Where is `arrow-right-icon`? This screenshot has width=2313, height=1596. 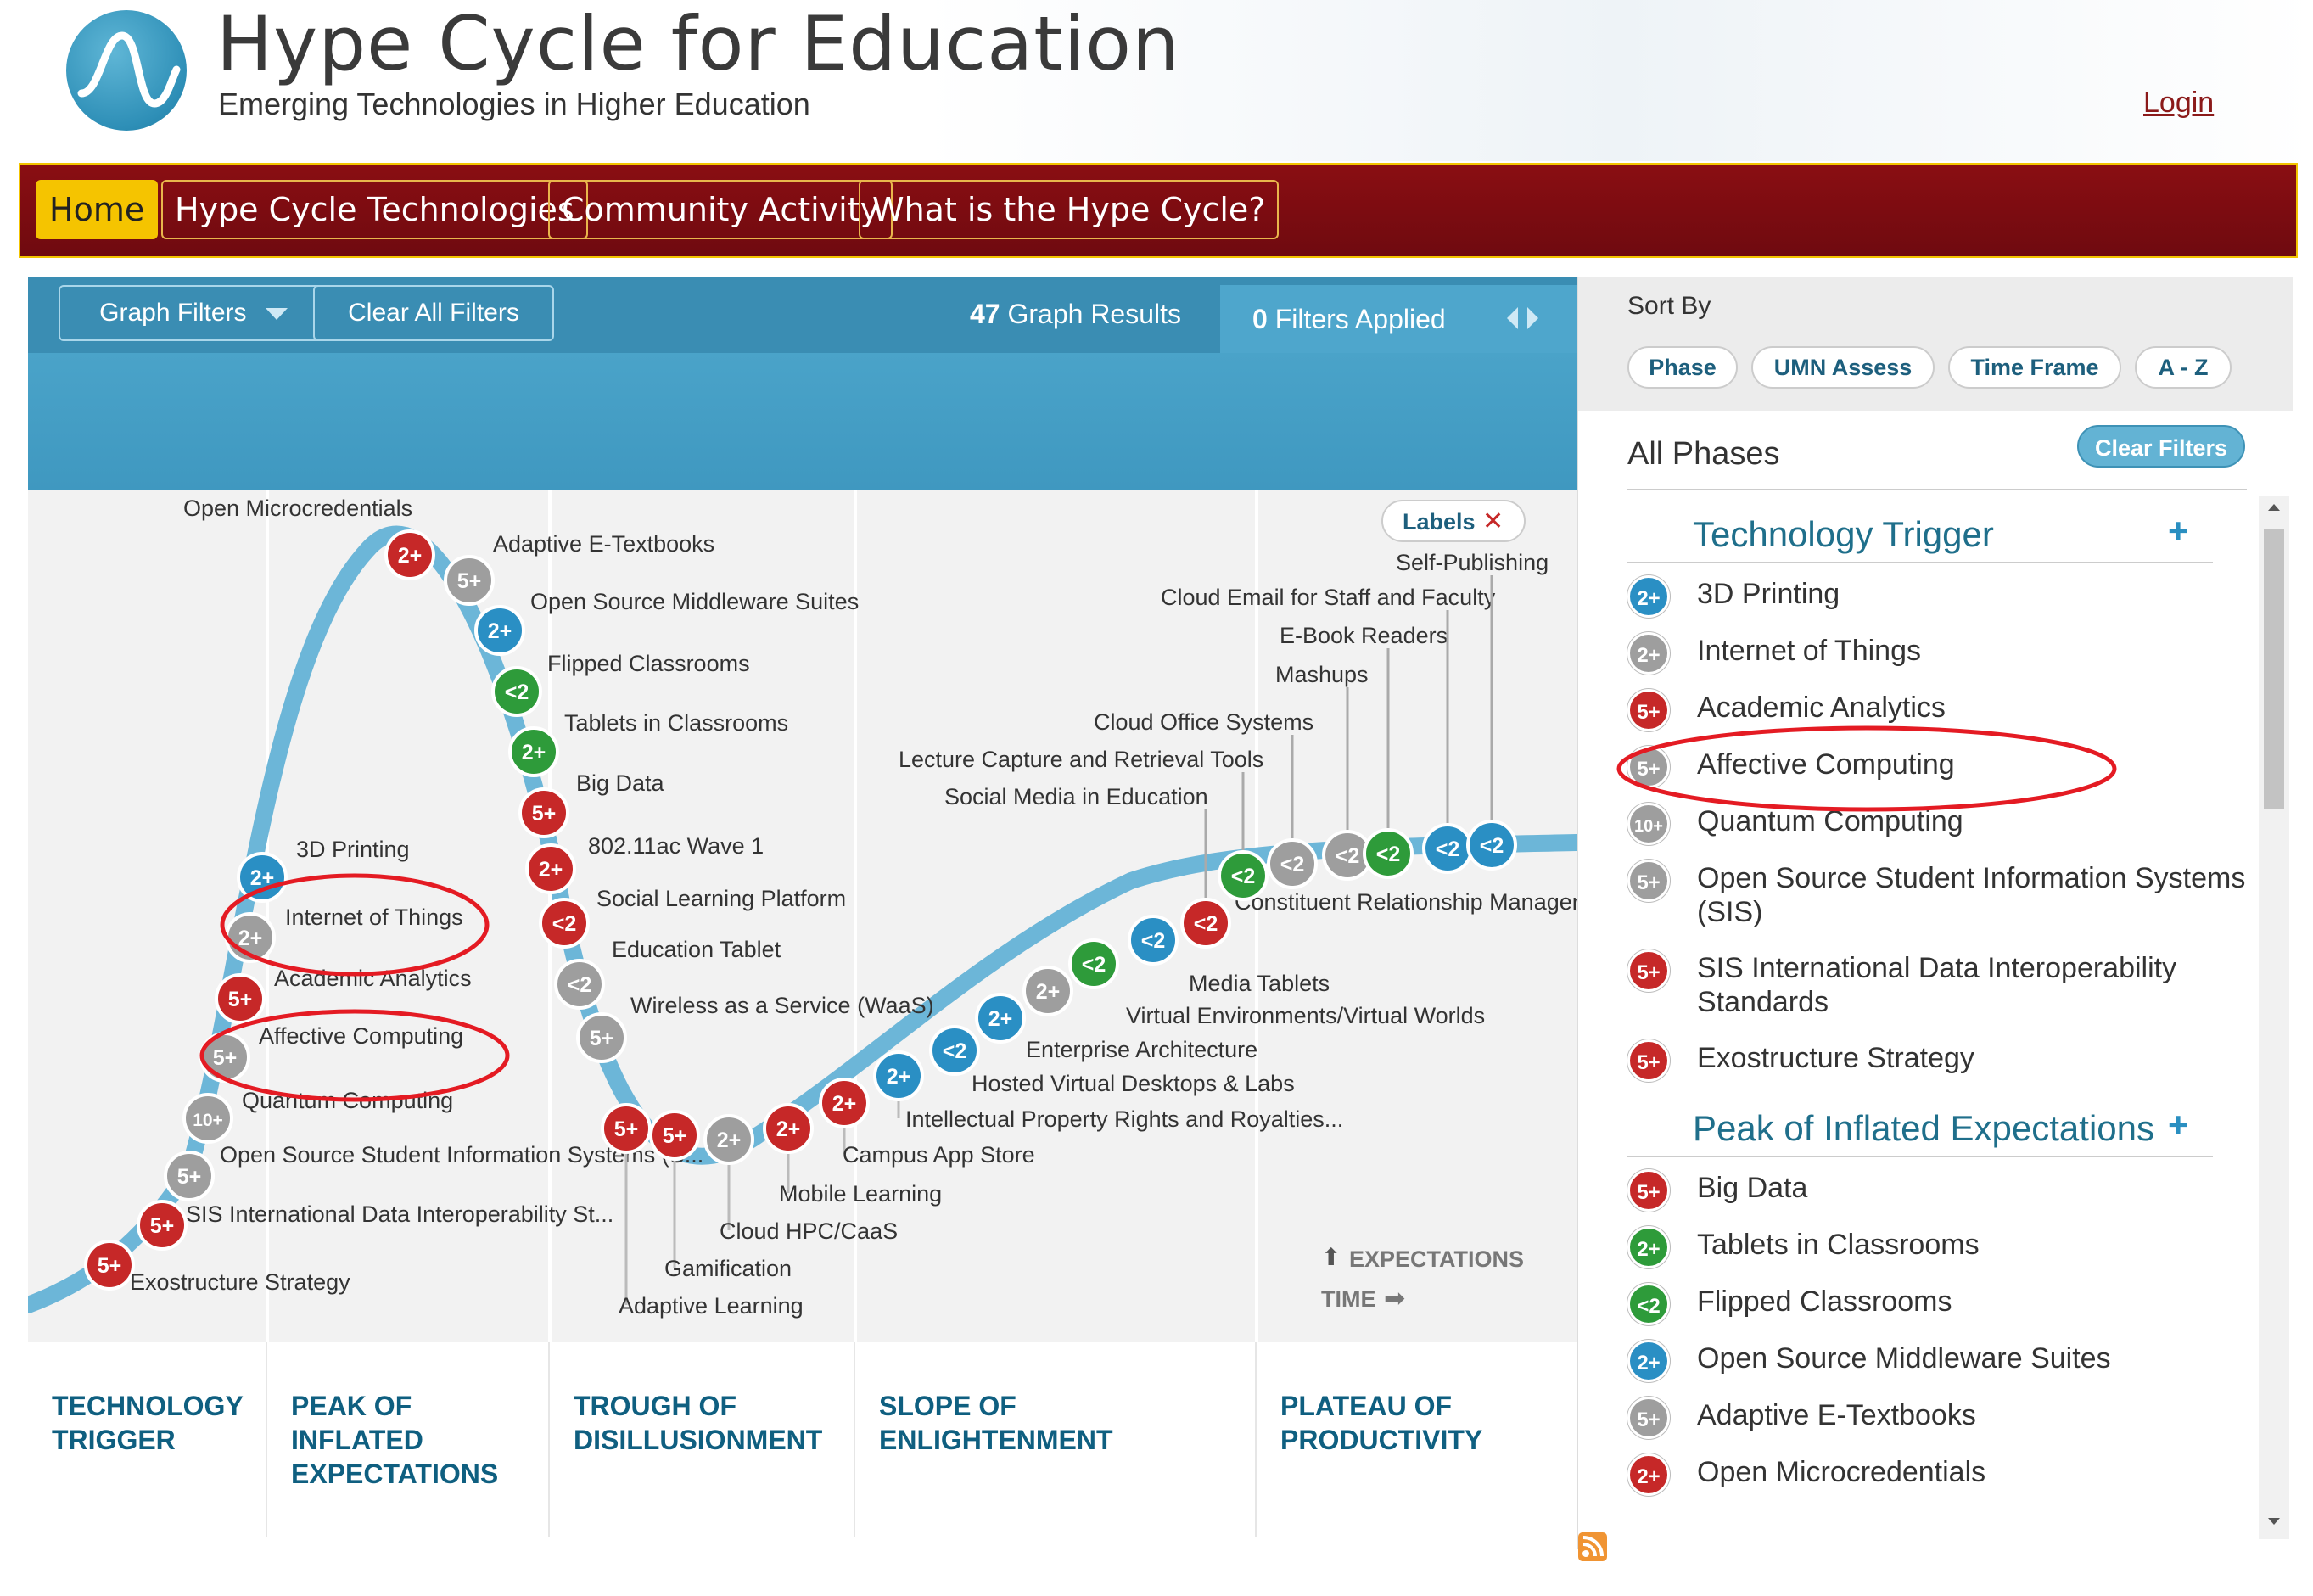
arrow-right-icon is located at coordinates (1533, 318).